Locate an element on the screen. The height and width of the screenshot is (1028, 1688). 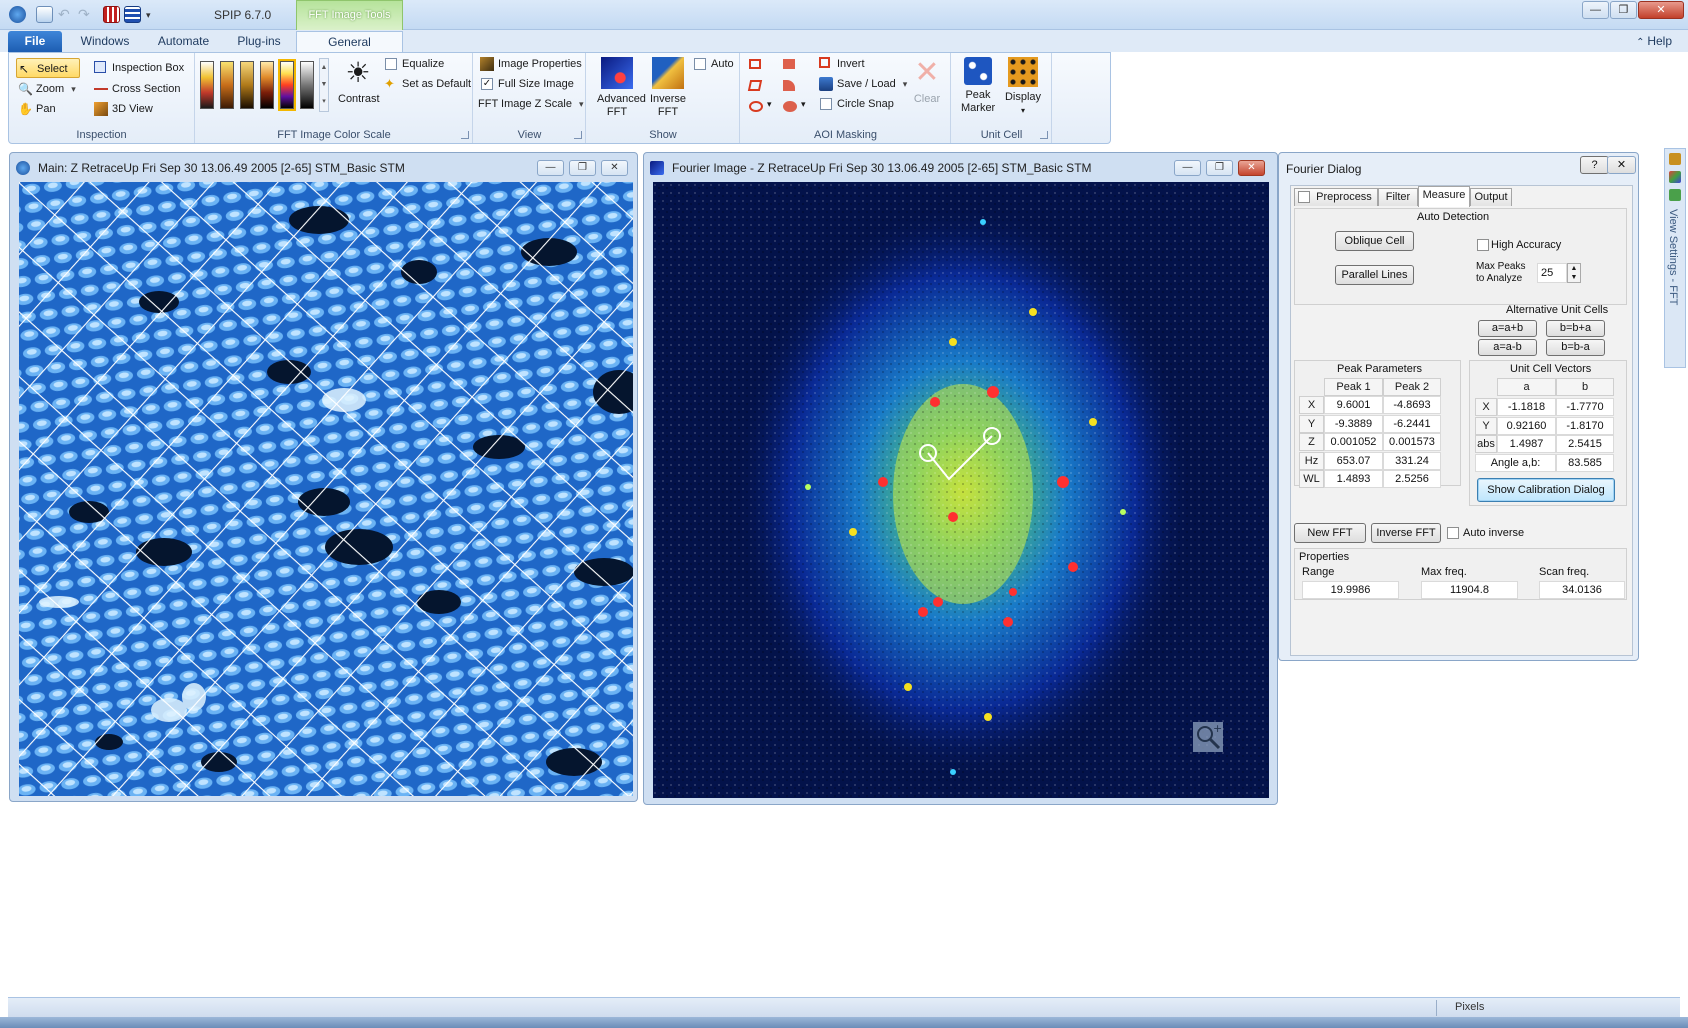
fft-z-scale-dropdown: FFT Image Z Scale is located at coordinates (529, 104).